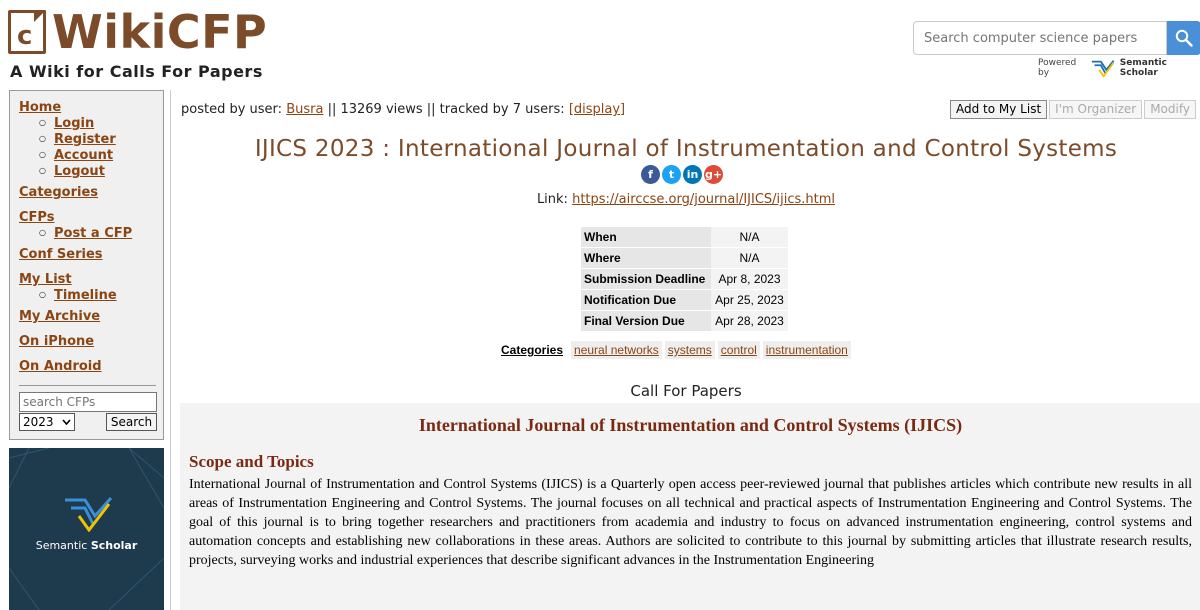 This screenshot has height=610, width=1200. I want to click on table-row: When N/A, so click(684, 237).